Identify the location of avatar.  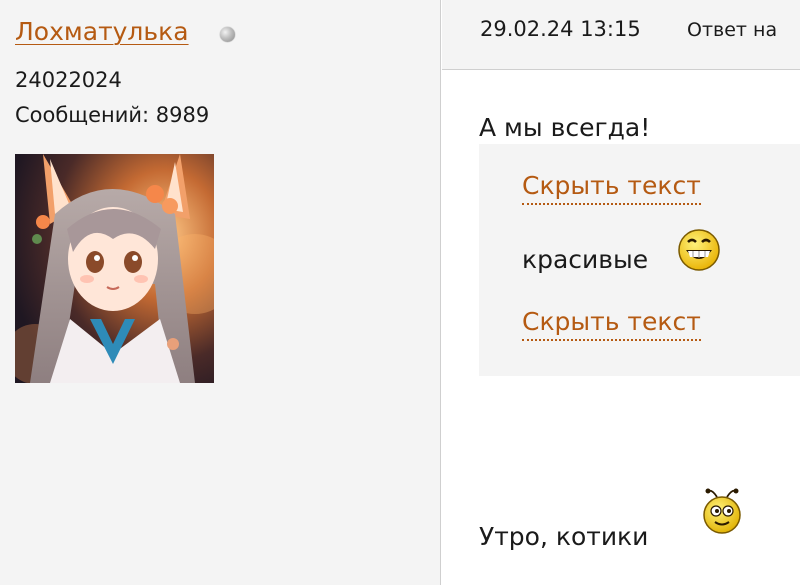
(114, 268).